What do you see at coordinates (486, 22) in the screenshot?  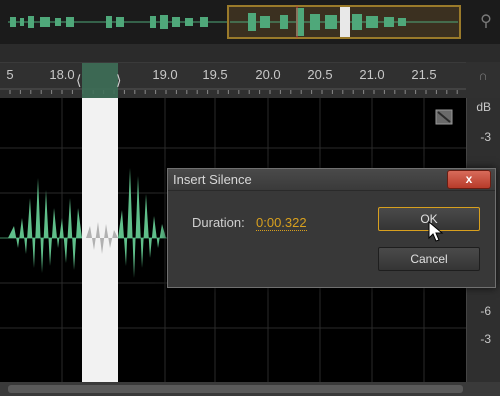 I see `magnifier-icon: ⚲` at bounding box center [486, 22].